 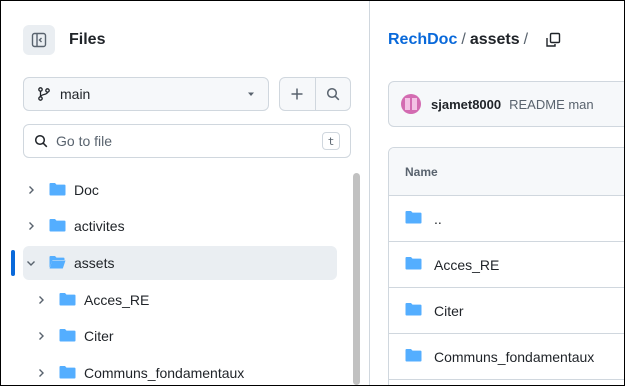 I want to click on scrollbar-thumb, so click(x=356, y=279).